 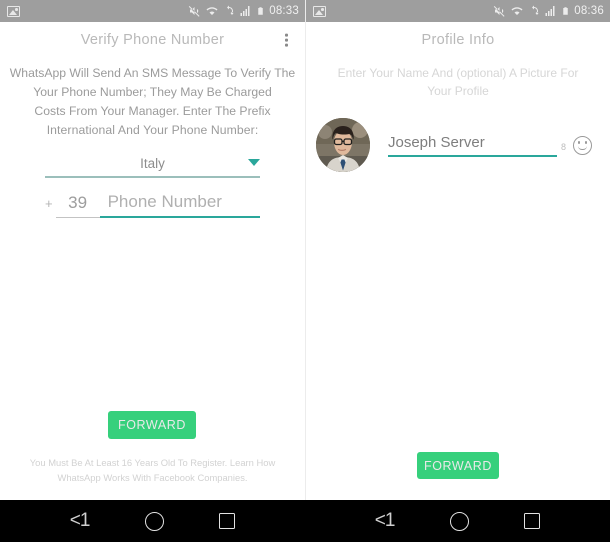 I want to click on phone-number-row: + 39 Phone Number, so click(x=152, y=205).